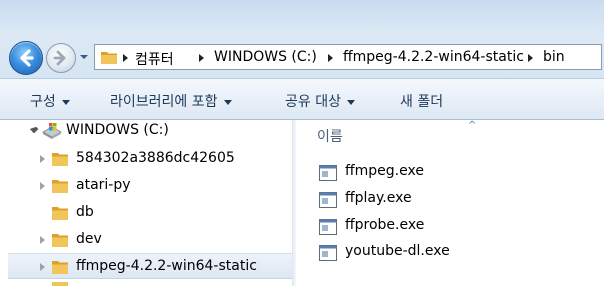 The width and height of the screenshot is (604, 286). Describe the element at coordinates (146, 240) in the screenshot. I see `tree-item-folder: dev` at that location.